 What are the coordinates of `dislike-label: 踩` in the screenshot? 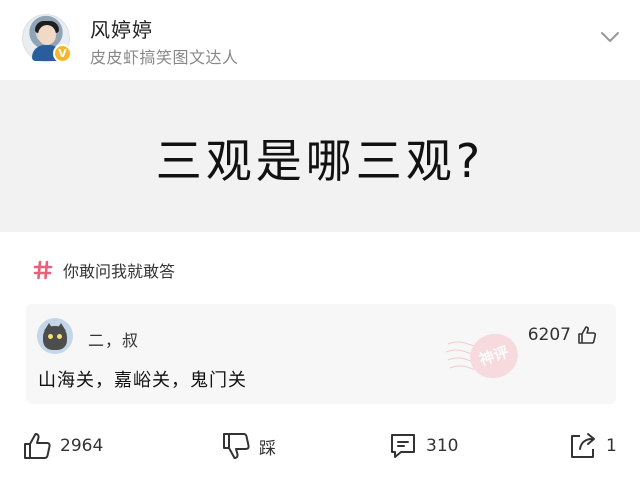 It's located at (267, 448).